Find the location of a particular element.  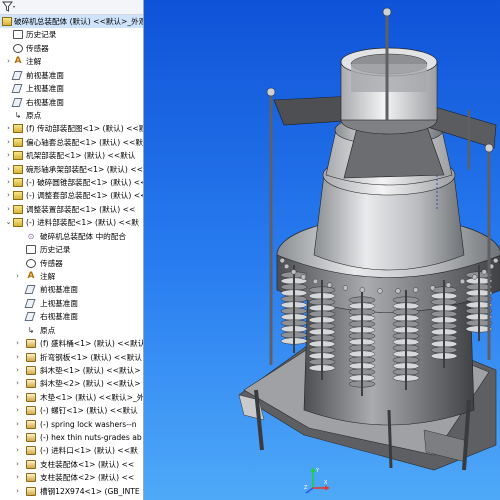

tree-item-label: 斜木垫<2> (默认) <<默认> is located at coordinates (90, 384).